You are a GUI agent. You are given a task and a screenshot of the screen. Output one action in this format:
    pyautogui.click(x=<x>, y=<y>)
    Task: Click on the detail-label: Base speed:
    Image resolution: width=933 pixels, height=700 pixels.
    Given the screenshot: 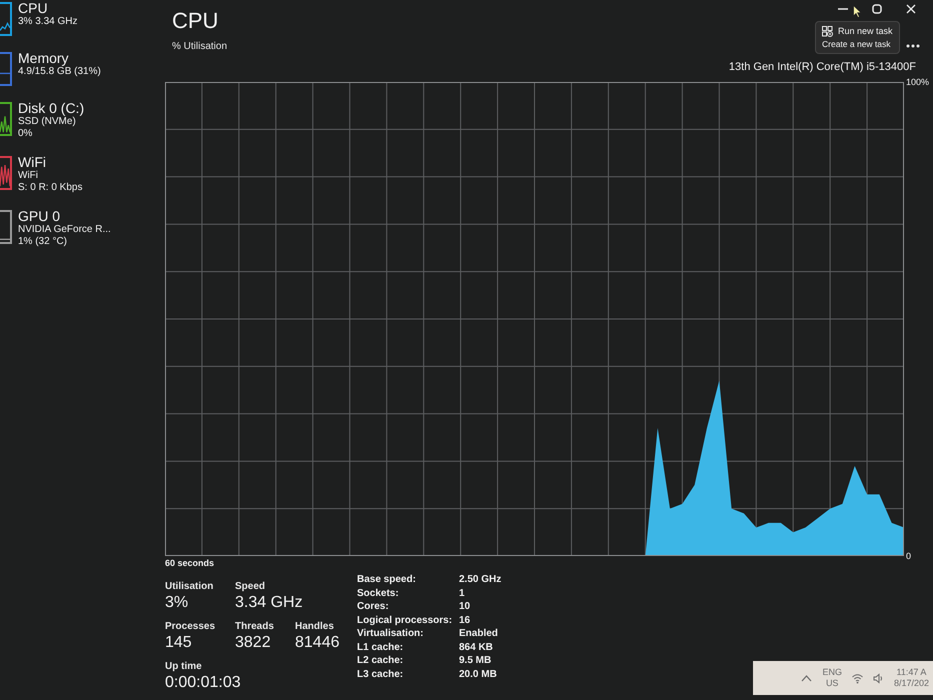 What is the action you would take?
    pyautogui.click(x=386, y=580)
    